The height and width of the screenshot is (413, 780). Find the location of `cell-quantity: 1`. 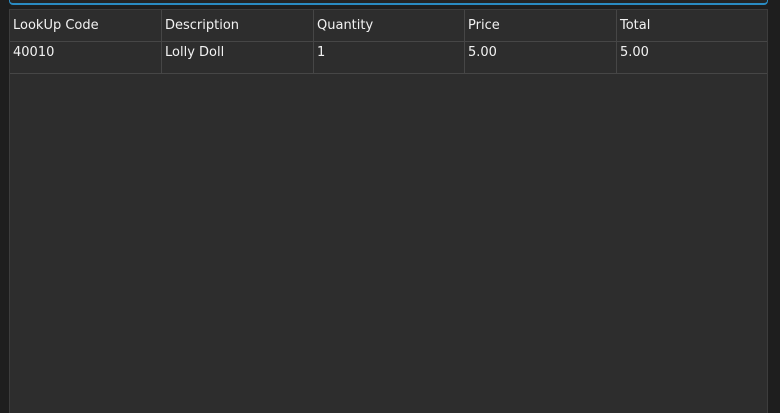

cell-quantity: 1 is located at coordinates (389, 57).